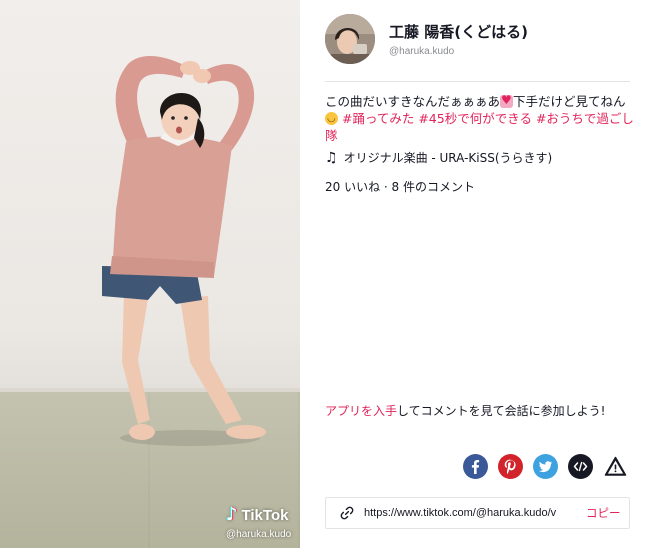 This screenshot has height=548, width=655. I want to click on hashtag-link: #踊ってみた, so click(378, 118).